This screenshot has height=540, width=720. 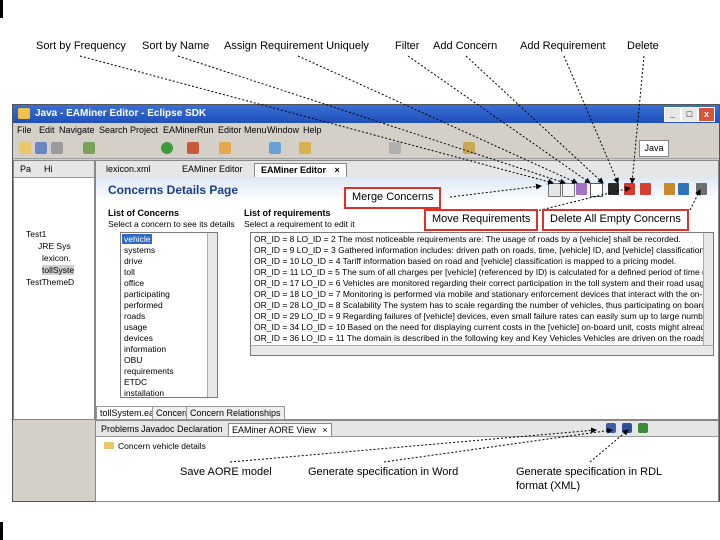 What do you see at coordinates (554, 190) in the screenshot?
I see `sort-frequency-icon` at bounding box center [554, 190].